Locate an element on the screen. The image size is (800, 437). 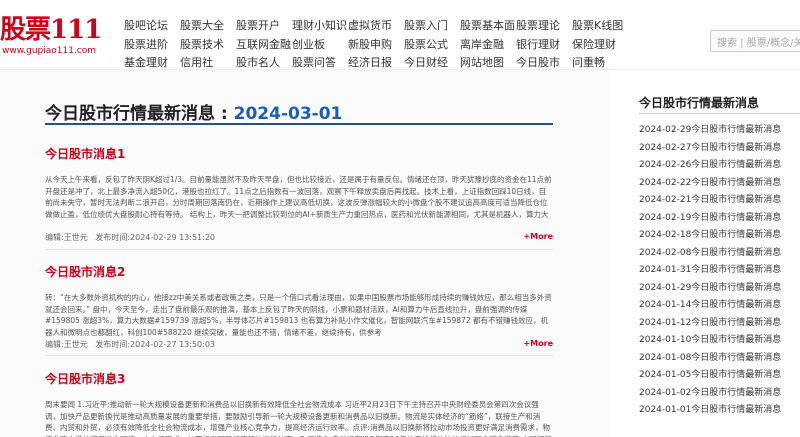
sidebar-link: 2024-01-12今日股市行情最新消息 is located at coordinates (710, 323).